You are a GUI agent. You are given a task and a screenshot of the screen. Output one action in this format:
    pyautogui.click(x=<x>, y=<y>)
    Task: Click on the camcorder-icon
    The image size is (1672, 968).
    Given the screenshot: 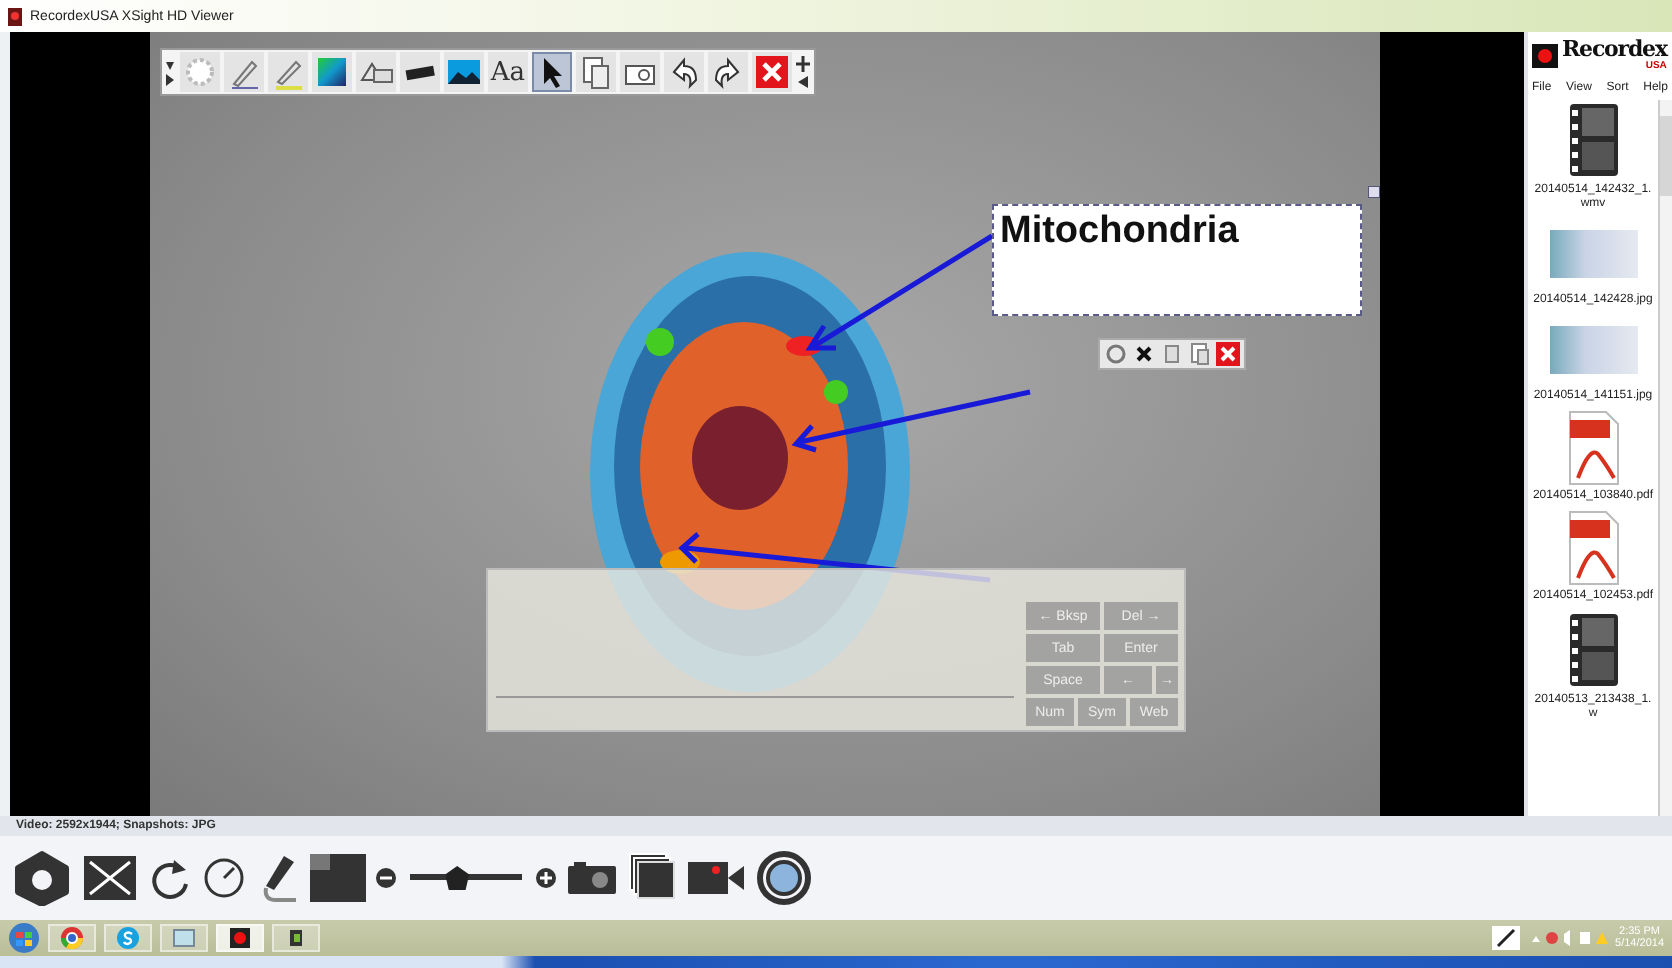 What is the action you would take?
    pyautogui.click(x=296, y=938)
    